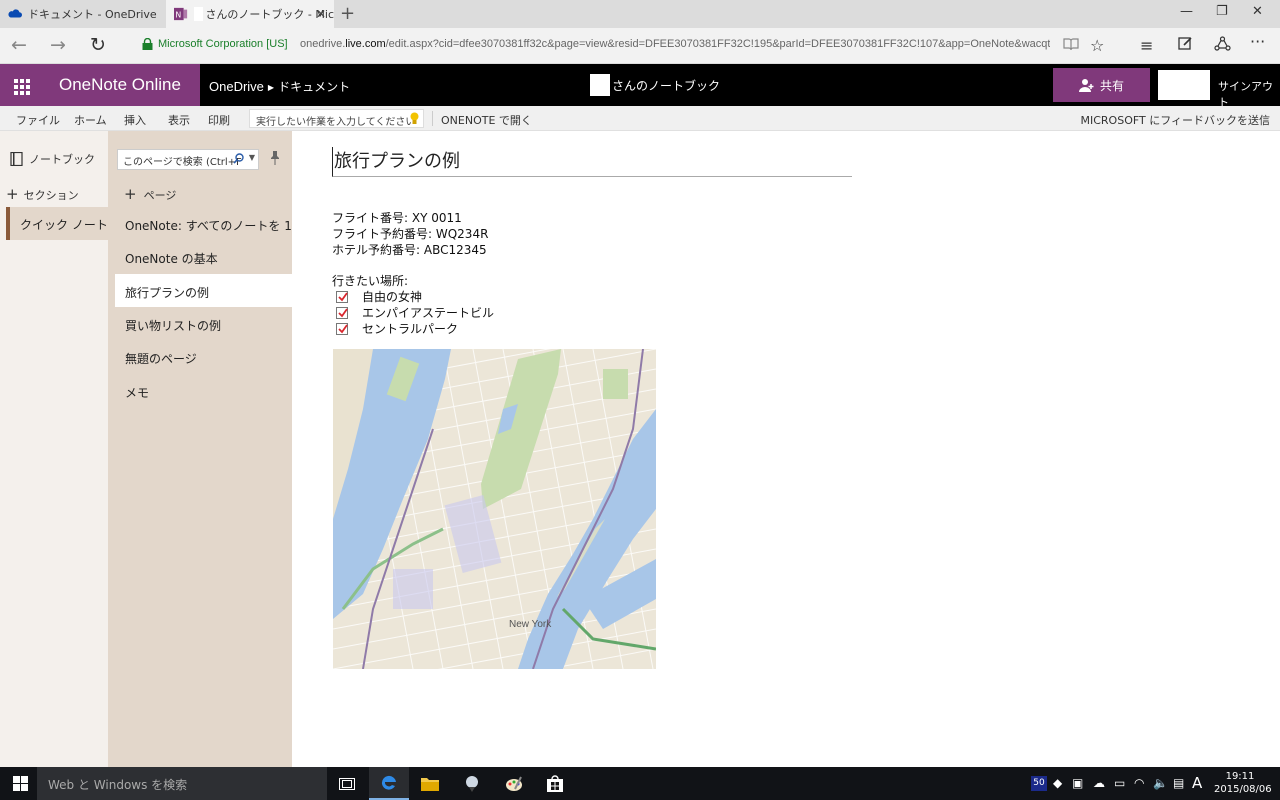  Describe the element at coordinates (1257, 41) in the screenshot. I see `more-icon: ···` at that location.